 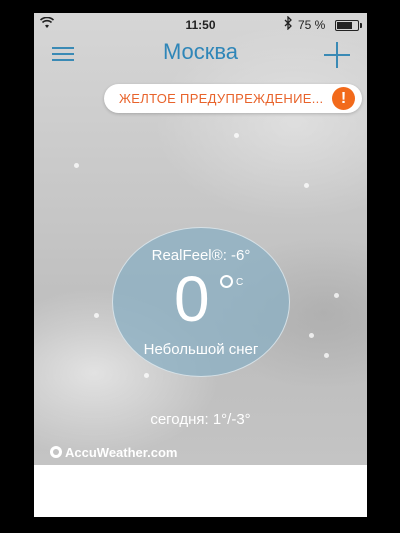 What do you see at coordinates (201, 255) in the screenshot?
I see `realfeel-text: RealFeel®: -6°` at bounding box center [201, 255].